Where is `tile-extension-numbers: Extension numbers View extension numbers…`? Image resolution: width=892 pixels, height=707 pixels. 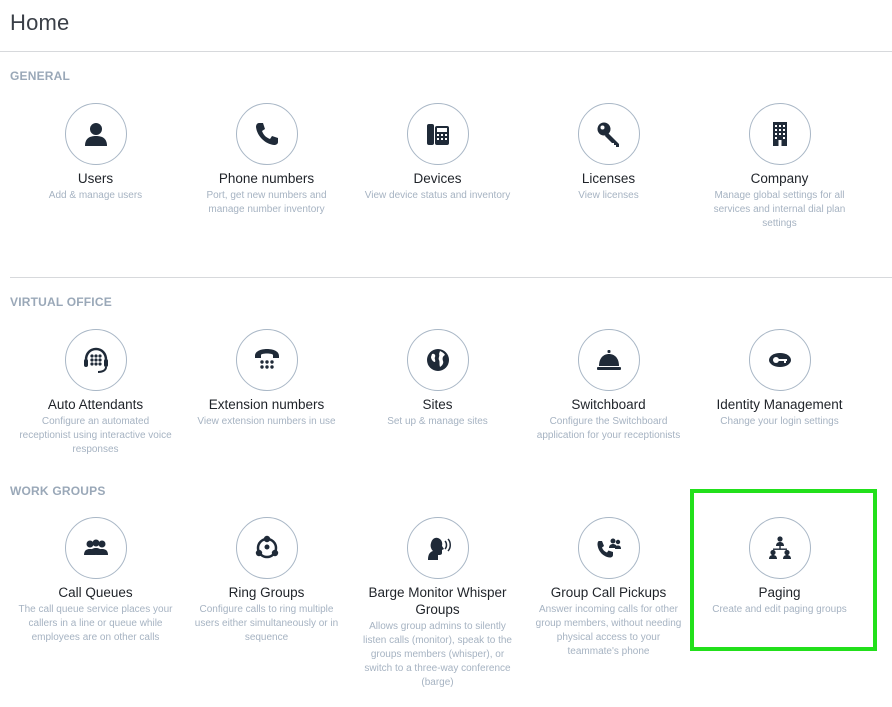 tile-extension-numbers: Extension numbers View extension numbers… is located at coordinates (266, 379).